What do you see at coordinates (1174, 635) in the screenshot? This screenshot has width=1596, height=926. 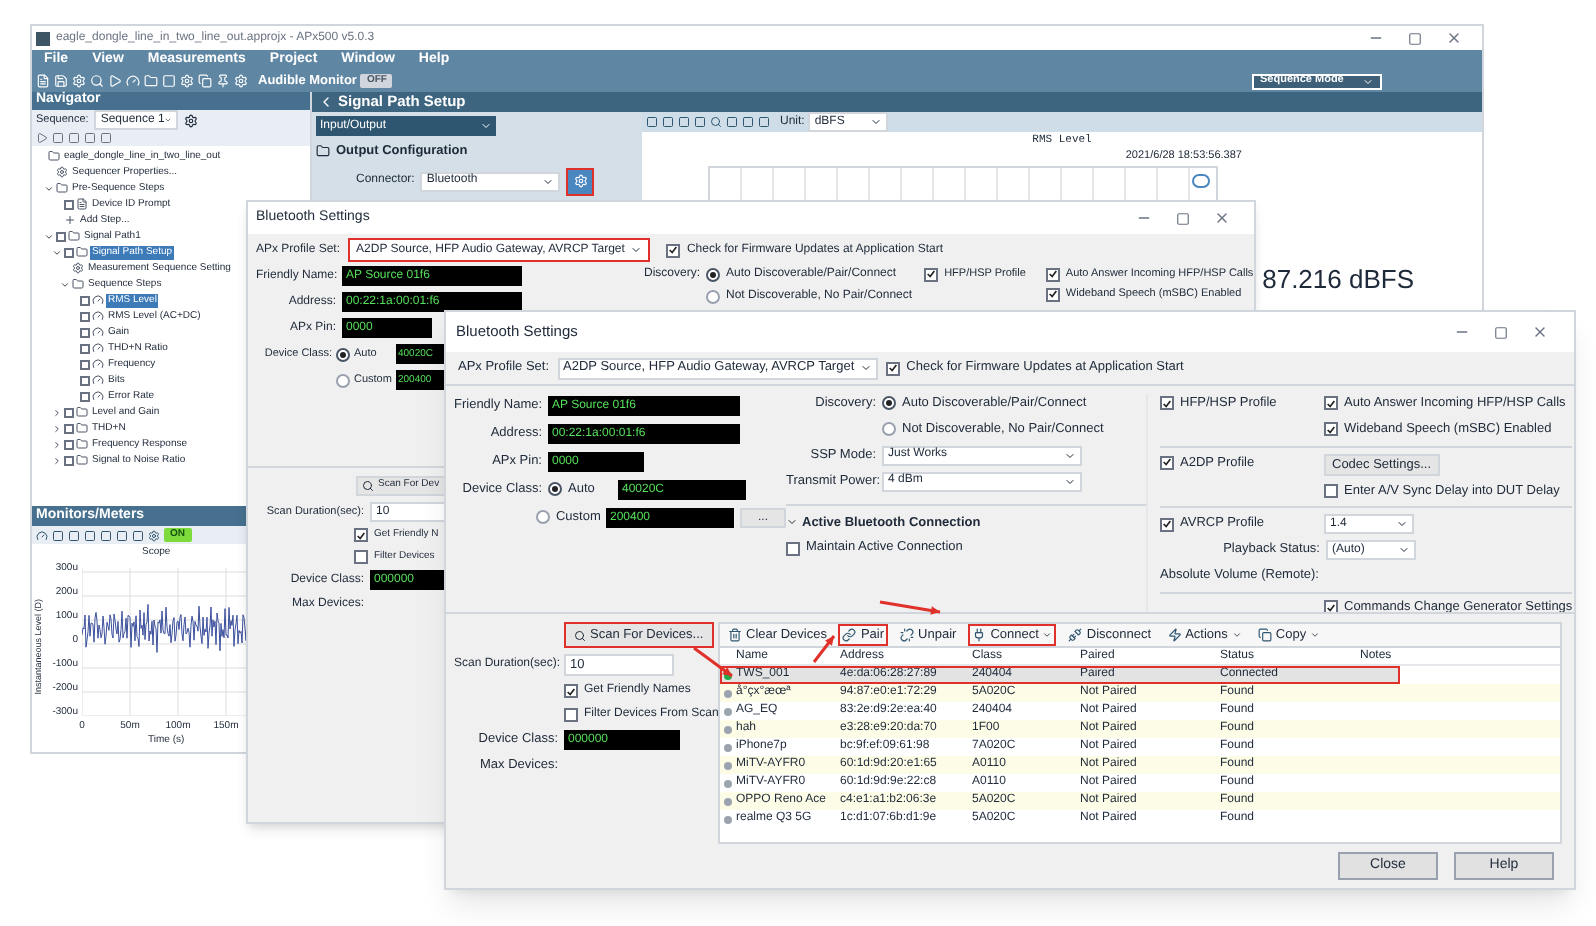 I see `actions-icon` at bounding box center [1174, 635].